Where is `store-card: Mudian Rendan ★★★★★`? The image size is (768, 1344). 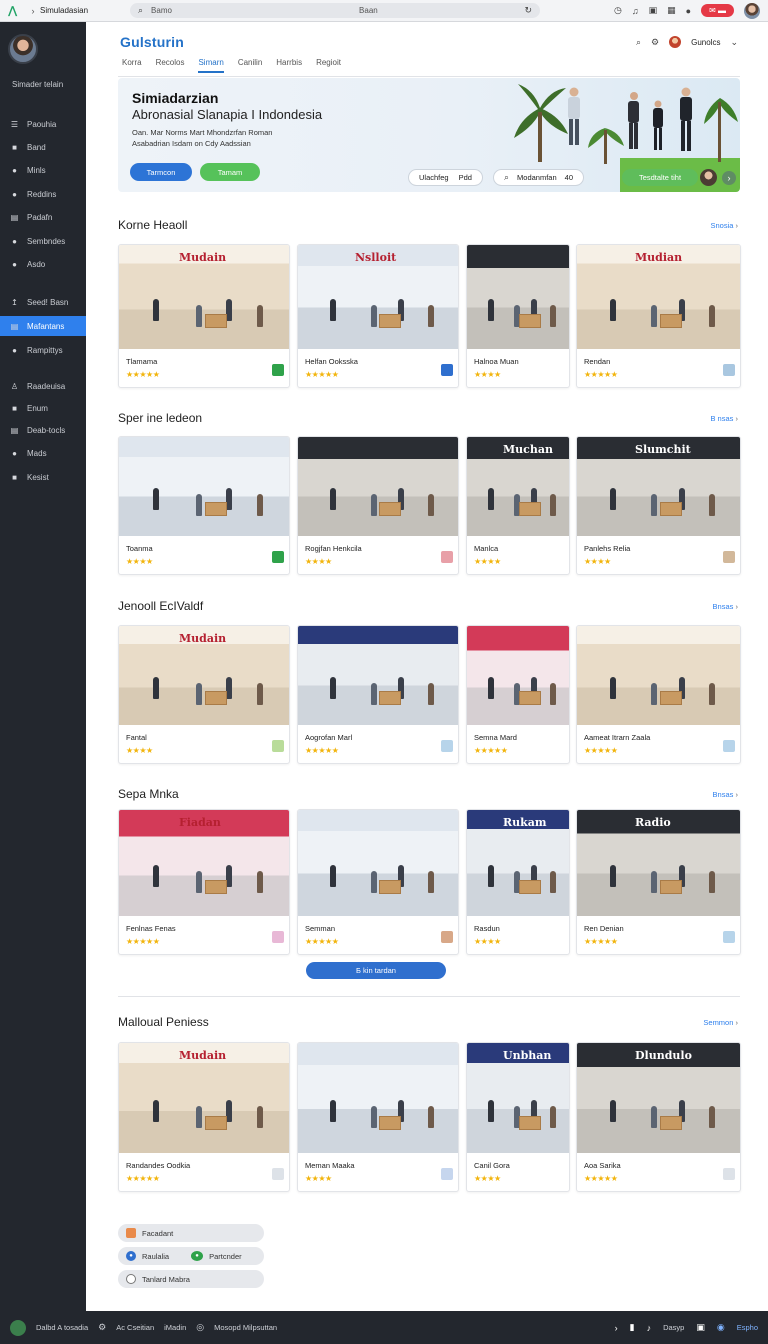
store-card: Mudian Rendan ★★★★★ is located at coordinates (658, 316).